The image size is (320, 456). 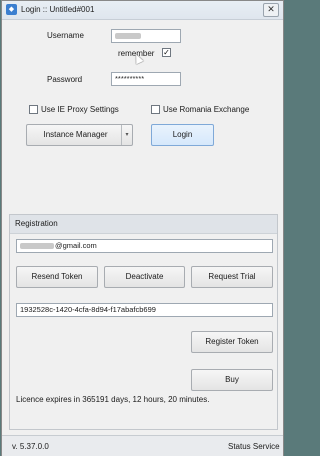 I want to click on email-field: @gmail.com, so click(x=144, y=246).